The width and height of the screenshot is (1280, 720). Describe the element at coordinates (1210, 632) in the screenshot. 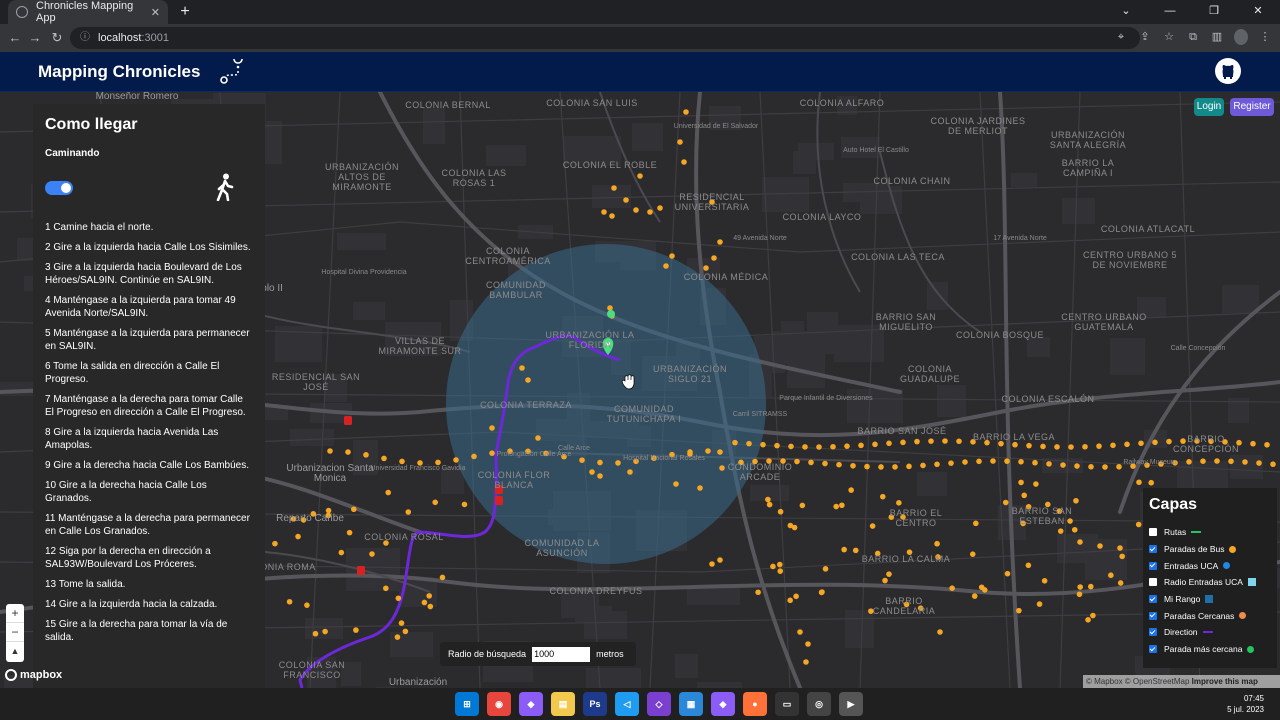

I see `layer-toggle-row: Direction` at that location.